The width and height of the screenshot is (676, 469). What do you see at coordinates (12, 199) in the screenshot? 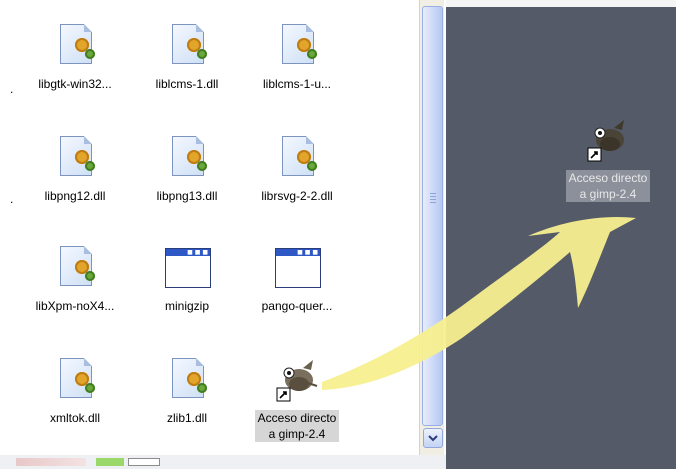
I see `left-stub-row2: .` at bounding box center [12, 199].